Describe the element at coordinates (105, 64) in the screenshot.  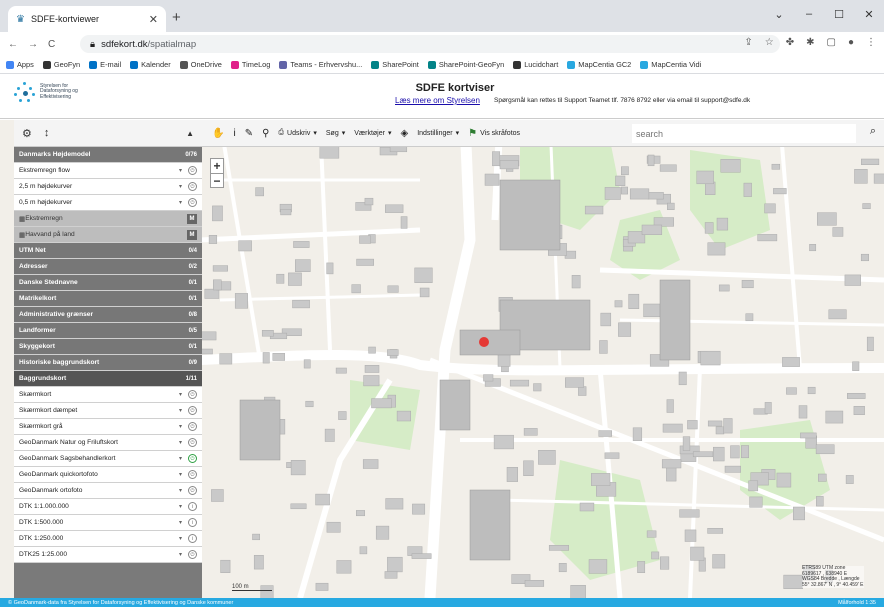
I see `bookmark-item: E-mail` at that location.